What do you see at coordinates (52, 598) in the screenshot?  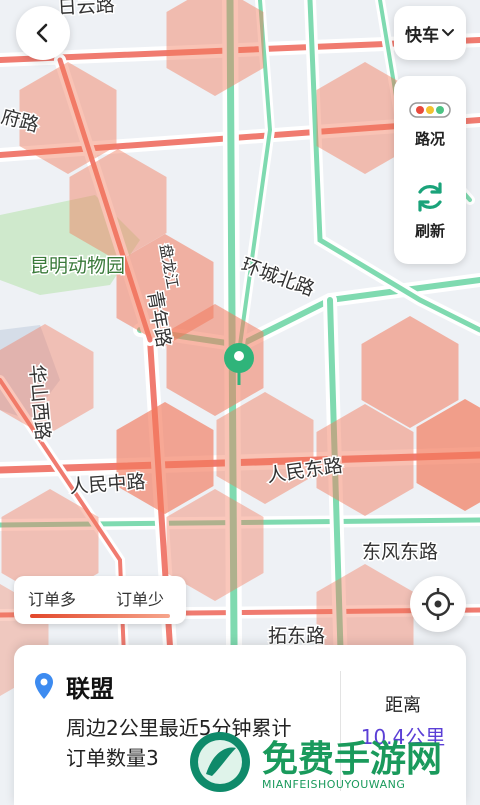 I see `legend-more-label: 订单多` at bounding box center [52, 598].